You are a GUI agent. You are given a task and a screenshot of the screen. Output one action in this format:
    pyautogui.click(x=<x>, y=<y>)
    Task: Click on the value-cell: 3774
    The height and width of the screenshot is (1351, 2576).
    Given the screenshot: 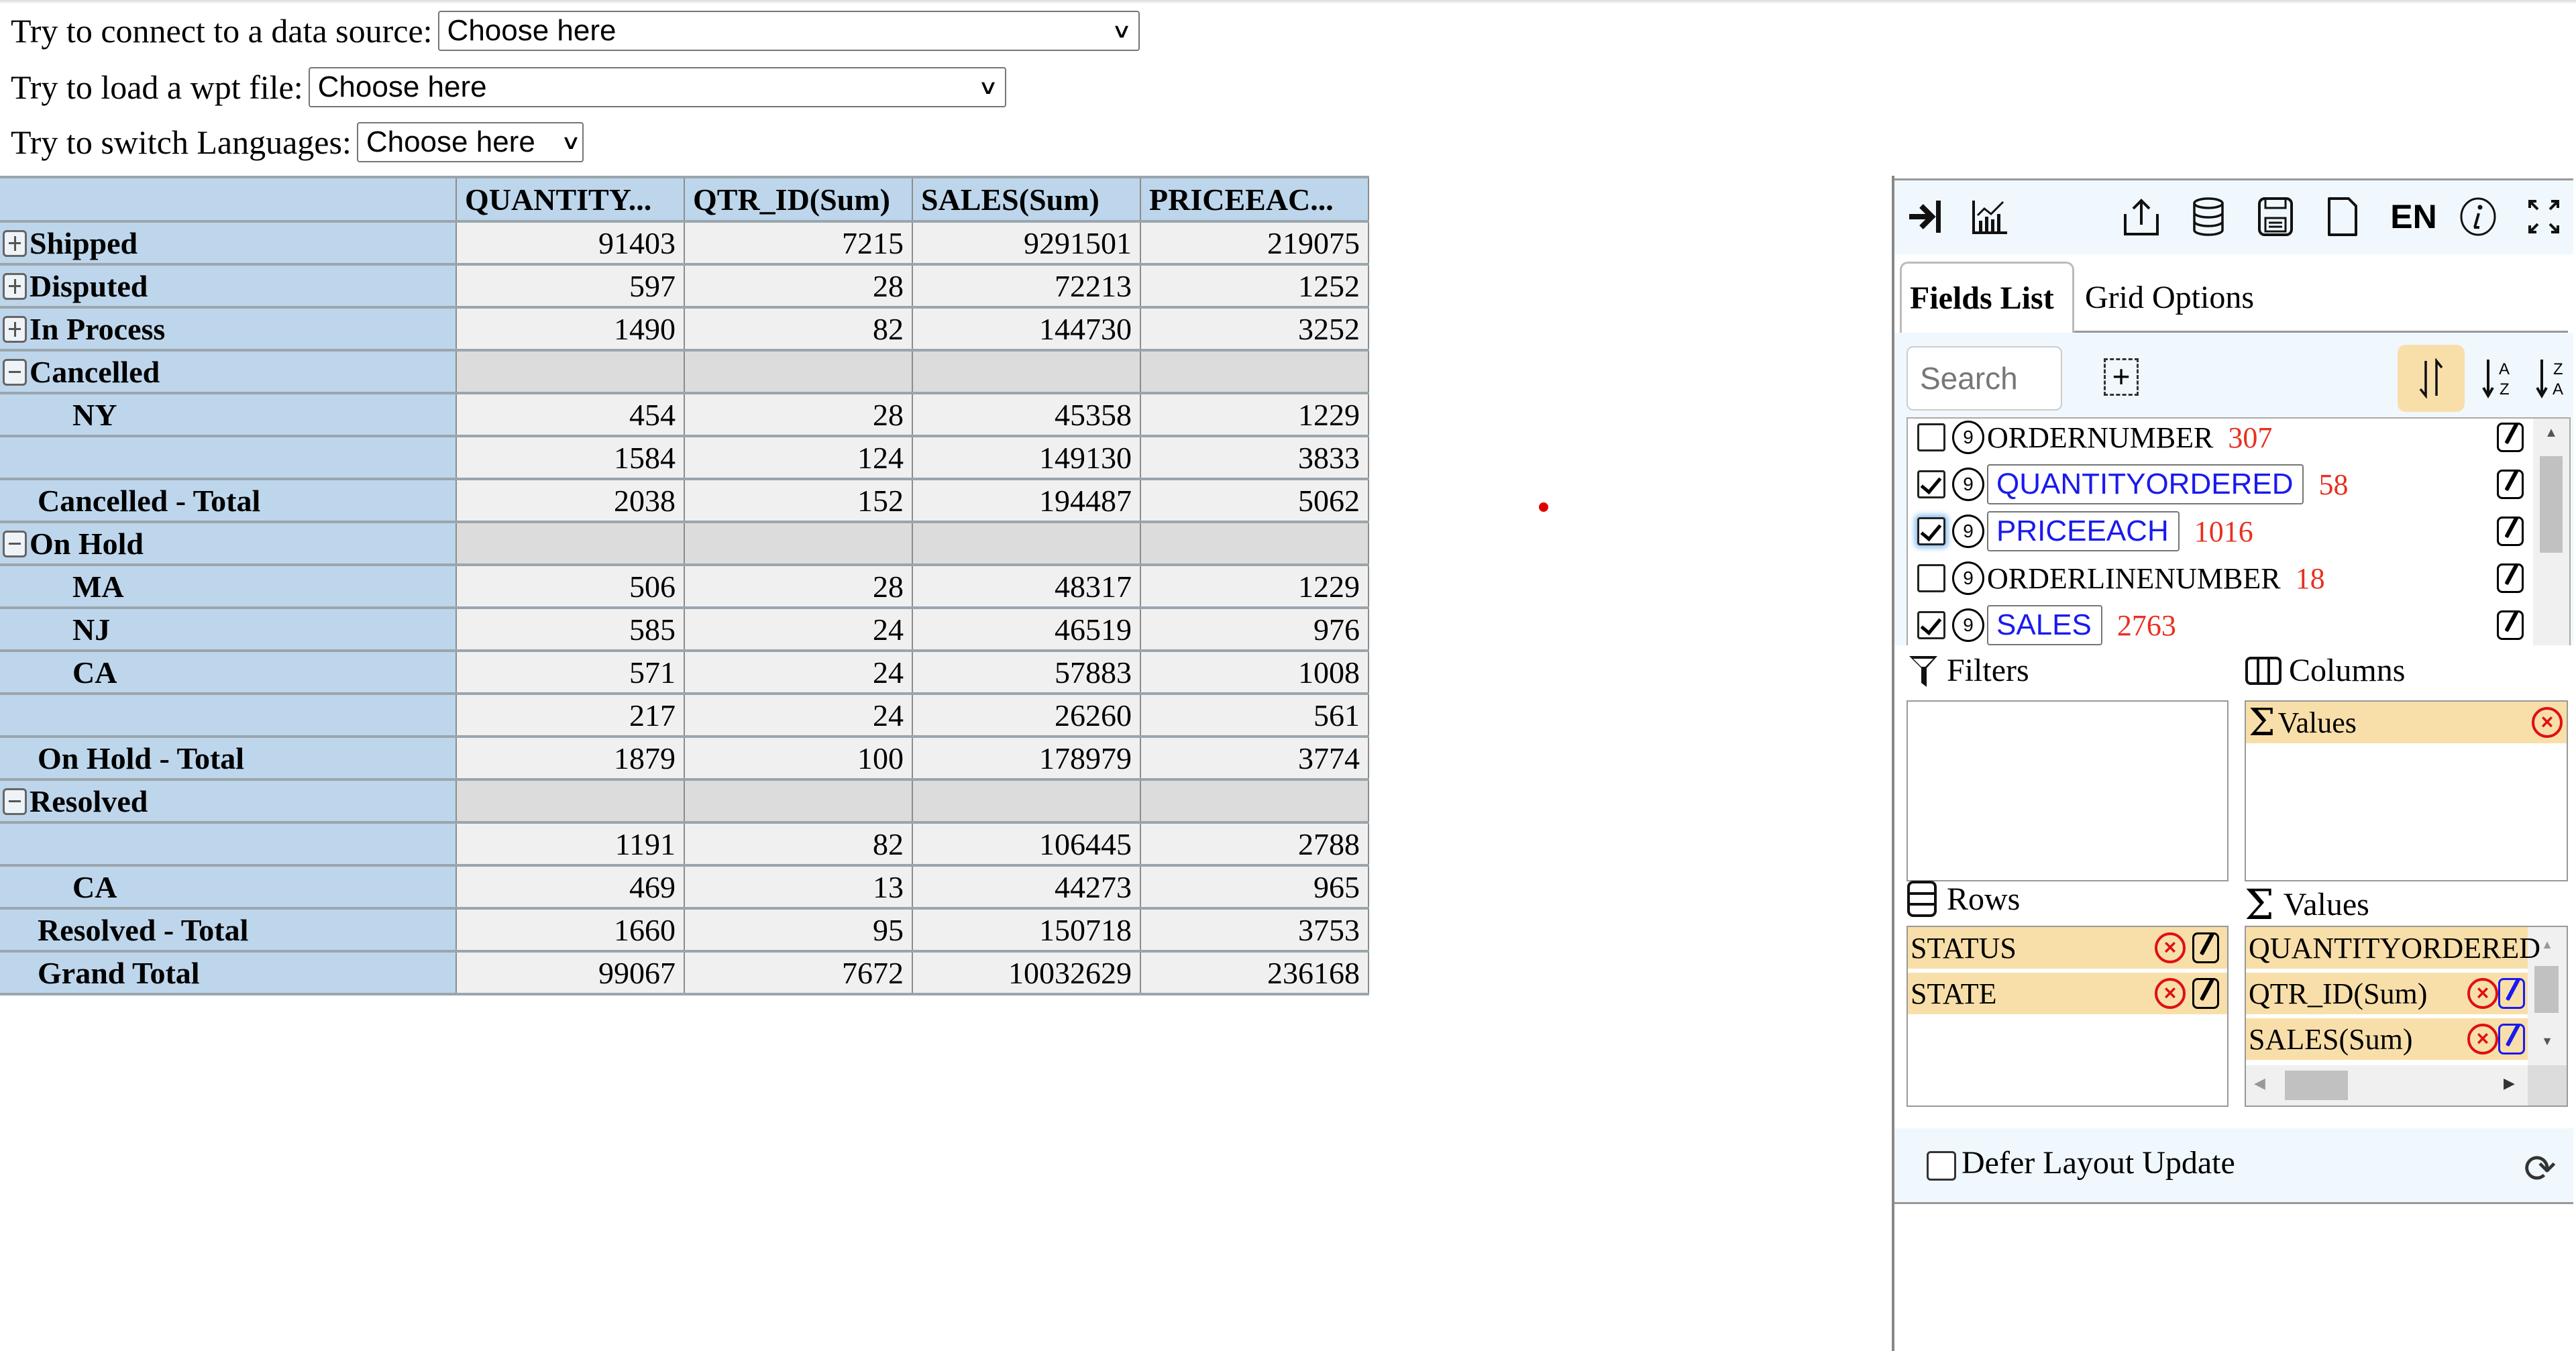 What is the action you would take?
    pyautogui.click(x=1254, y=759)
    